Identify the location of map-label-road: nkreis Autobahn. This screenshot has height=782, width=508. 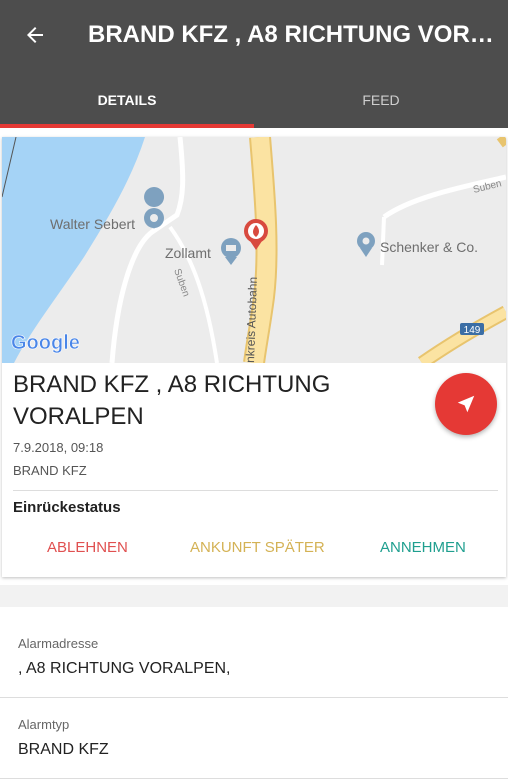
(251, 320).